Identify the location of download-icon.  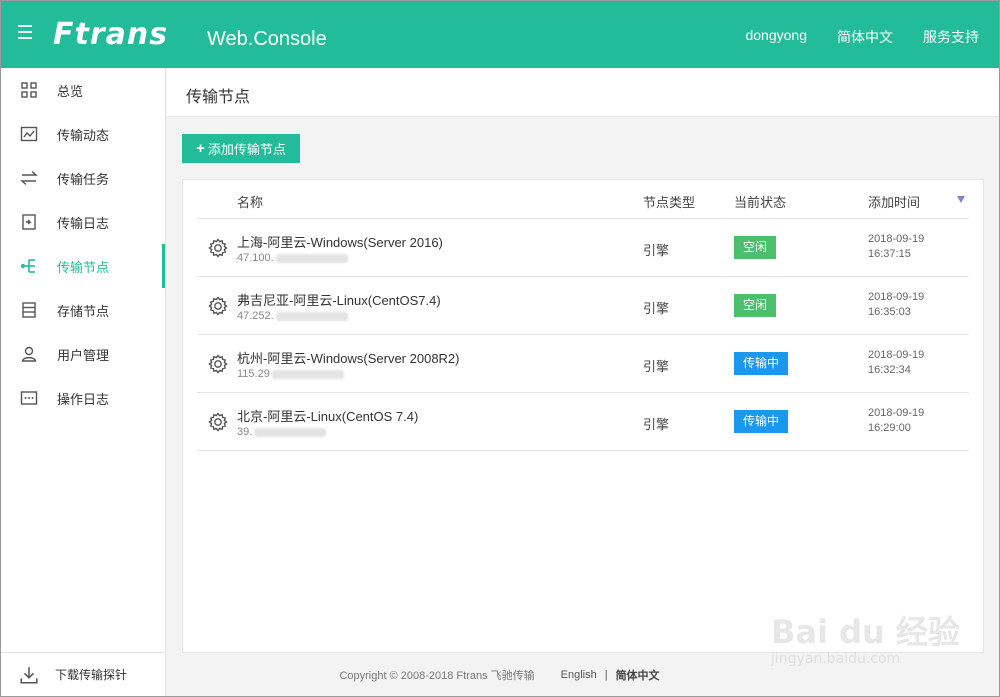
(29, 675).